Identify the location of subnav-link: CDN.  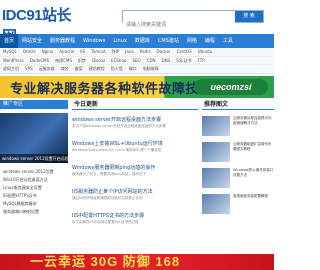
(151, 60).